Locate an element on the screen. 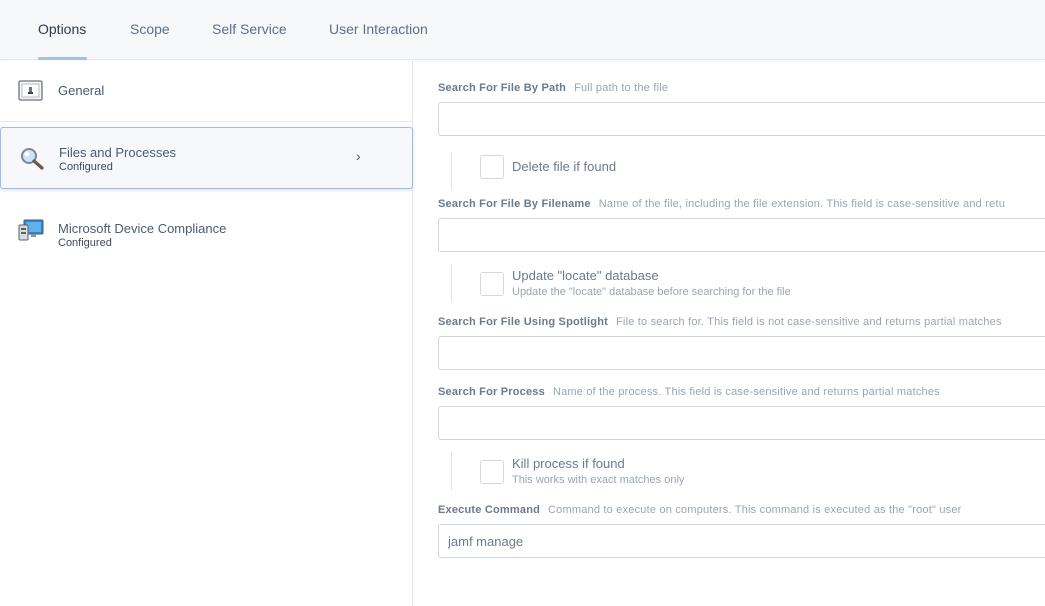 The height and width of the screenshot is (606, 1045). delete-file-checkbox is located at coordinates (492, 167).